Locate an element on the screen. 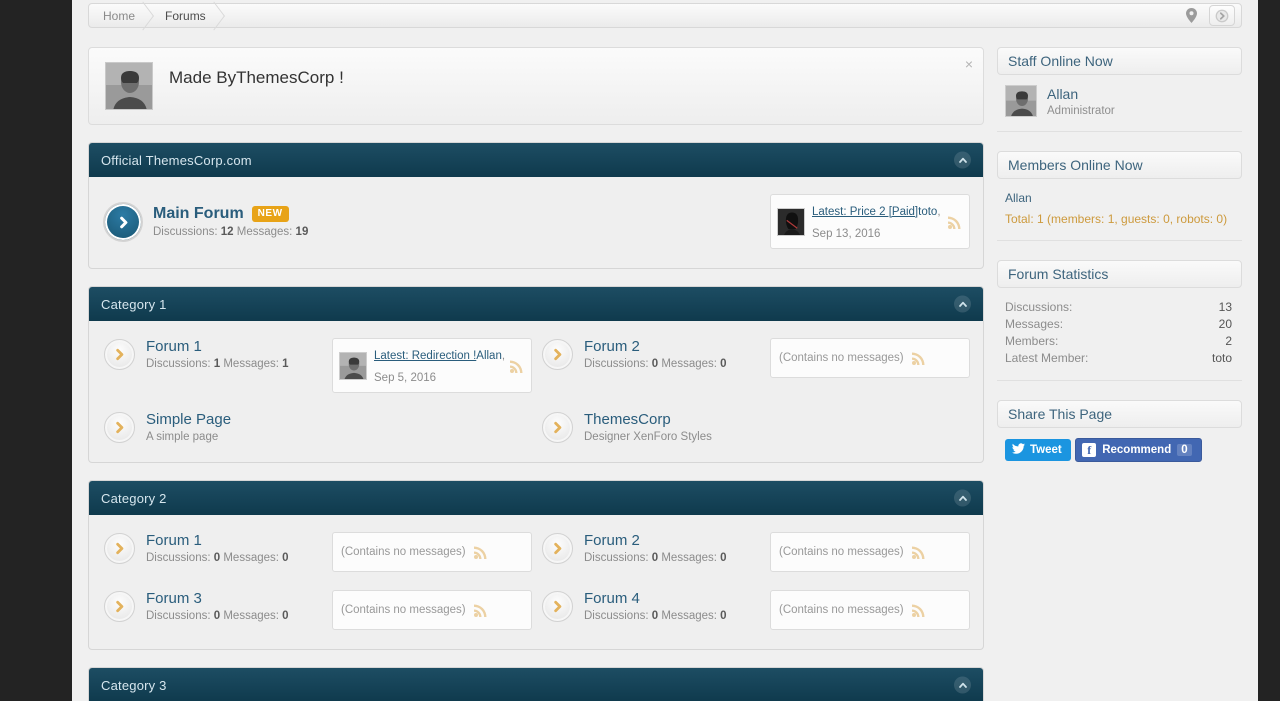  forum-node-info: Forum 4 Discussions: 0 Messages: 0 is located at coordinates (673, 606).